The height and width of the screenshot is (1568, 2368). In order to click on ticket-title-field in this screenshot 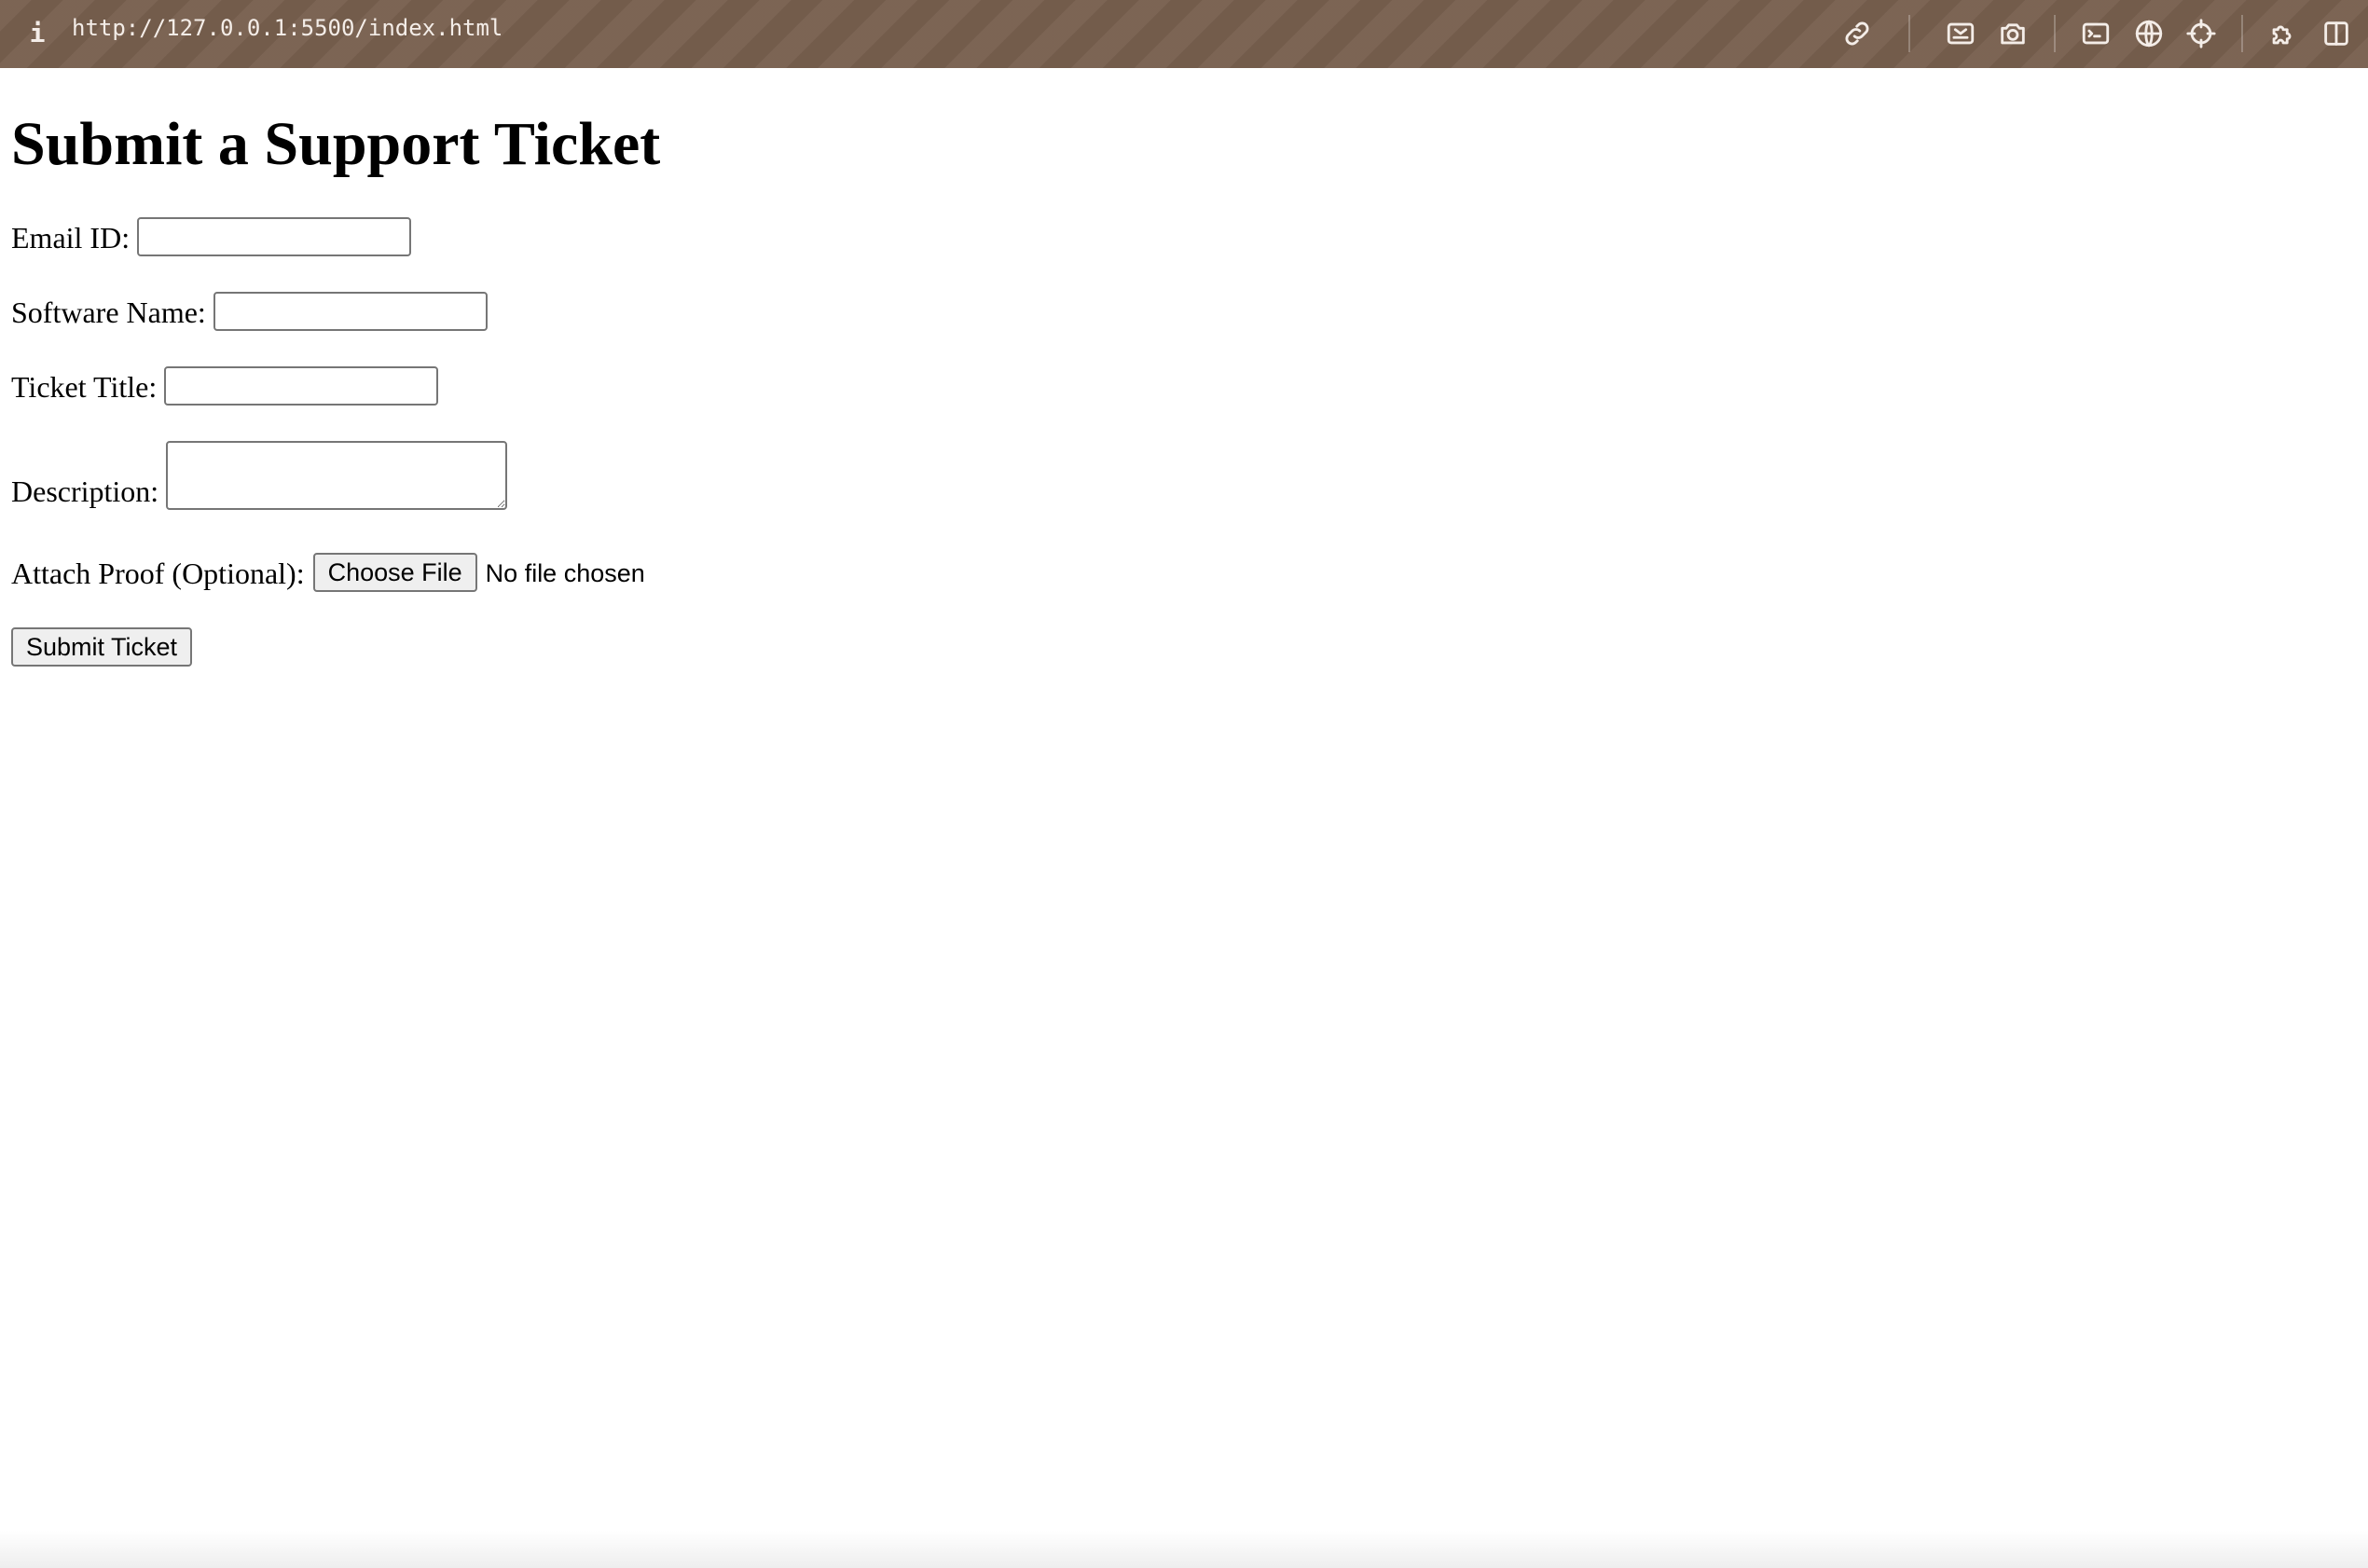, I will do `click(301, 386)`.